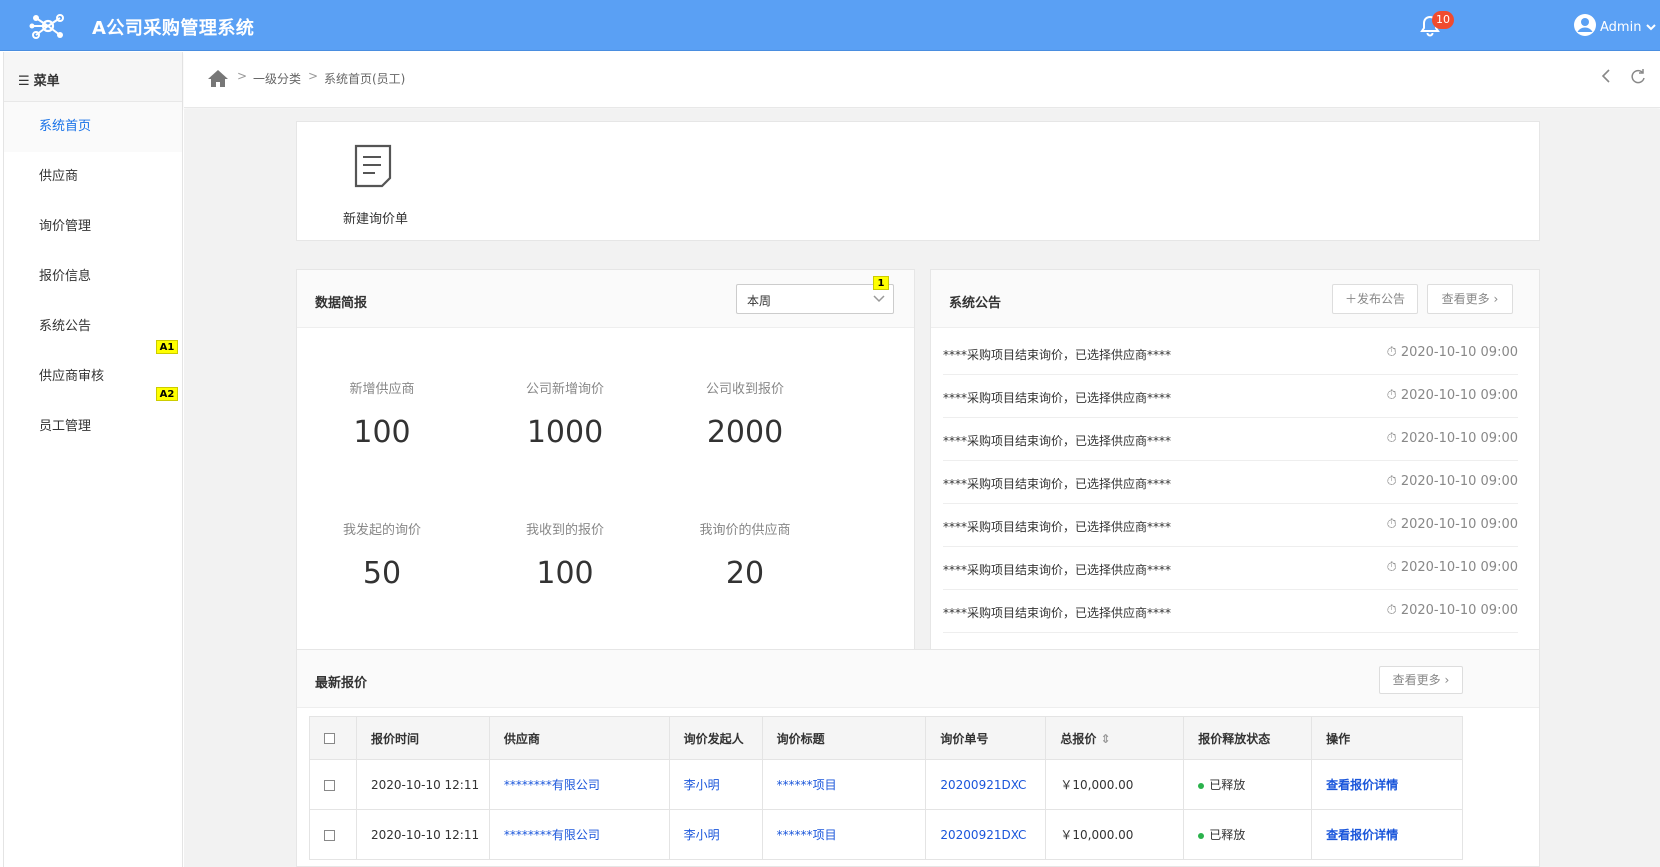  What do you see at coordinates (46, 26) in the screenshot?
I see `network-logo-icon` at bounding box center [46, 26].